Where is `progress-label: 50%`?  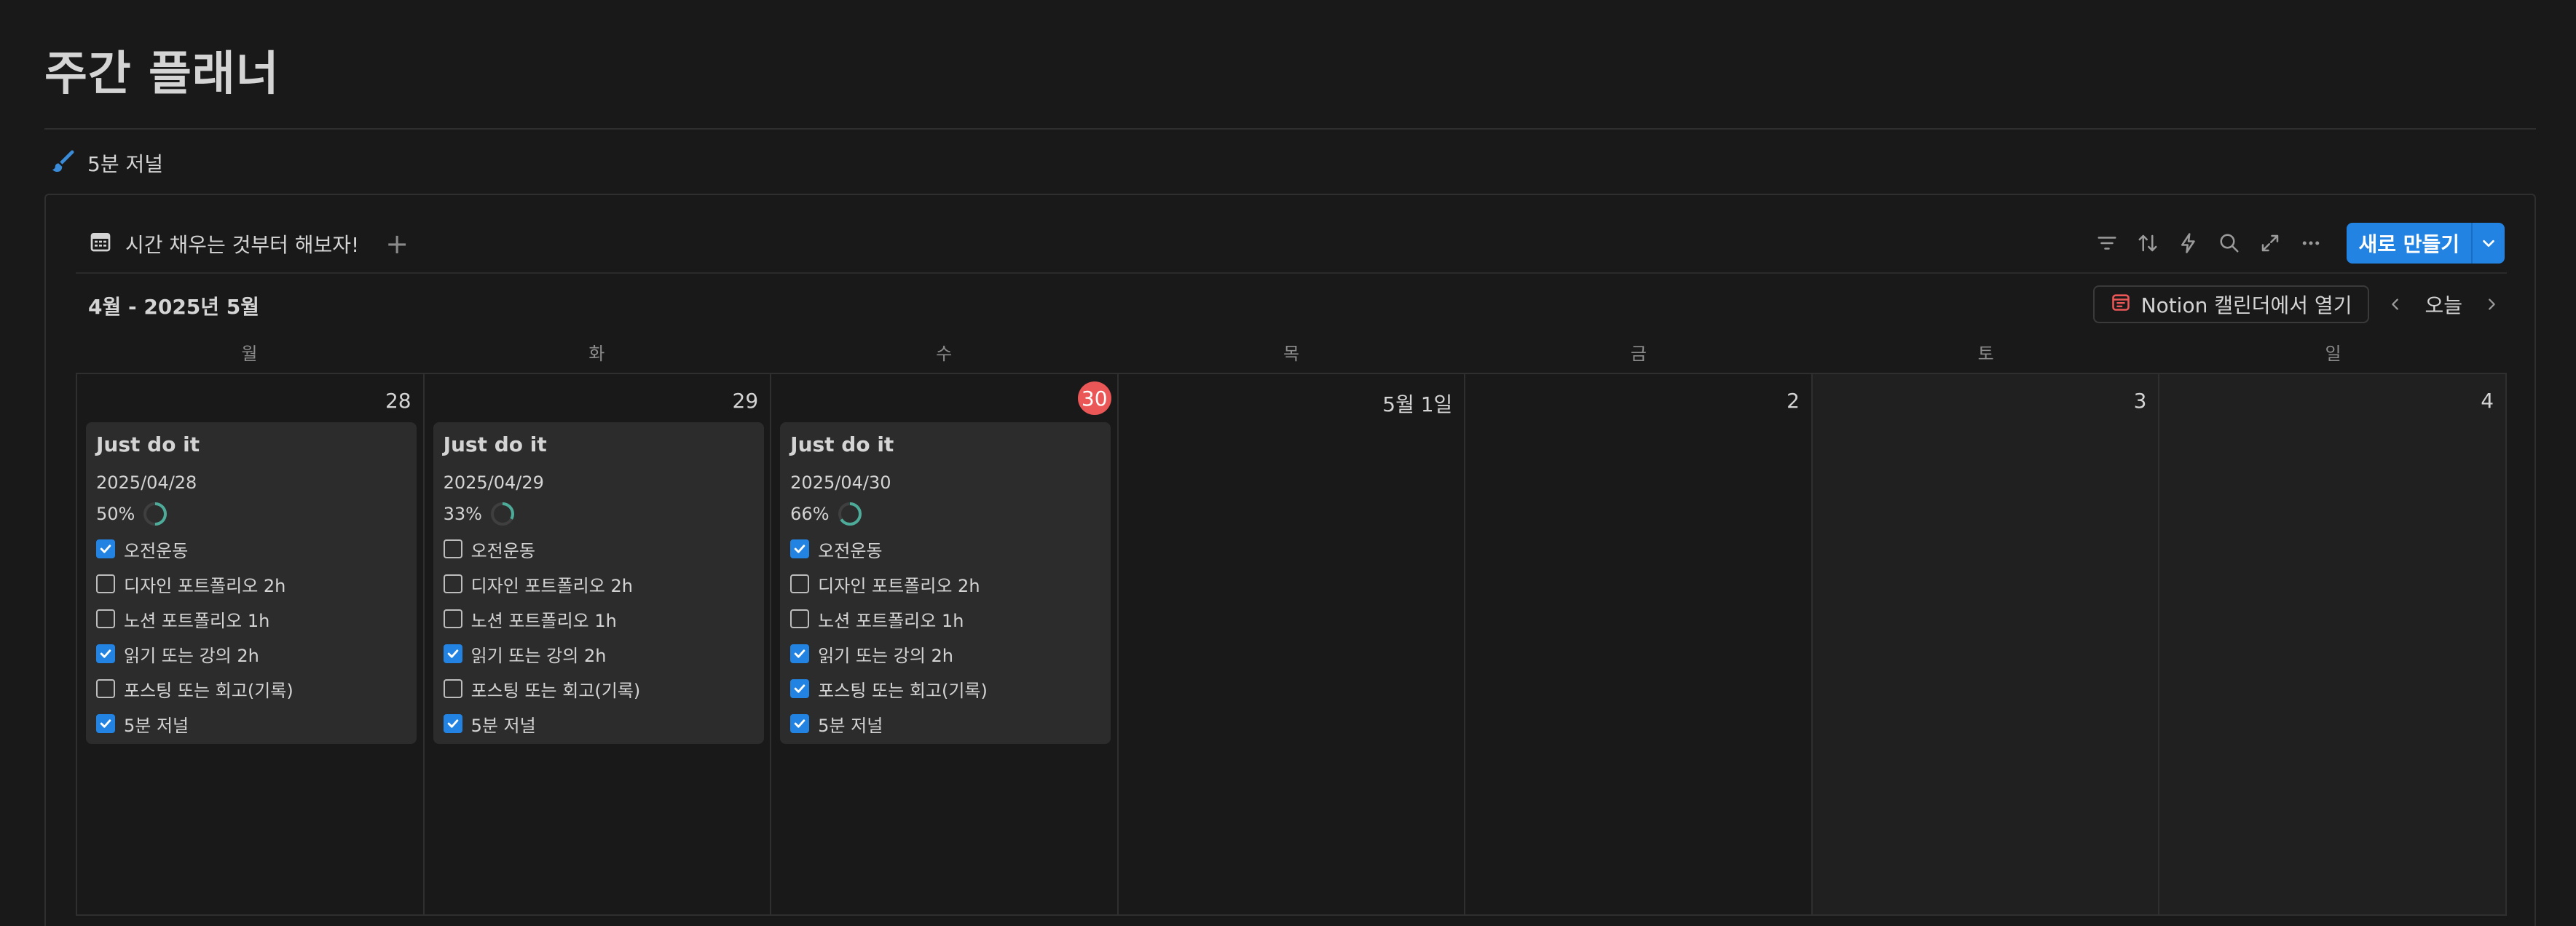
progress-label: 50% is located at coordinates (115, 514).